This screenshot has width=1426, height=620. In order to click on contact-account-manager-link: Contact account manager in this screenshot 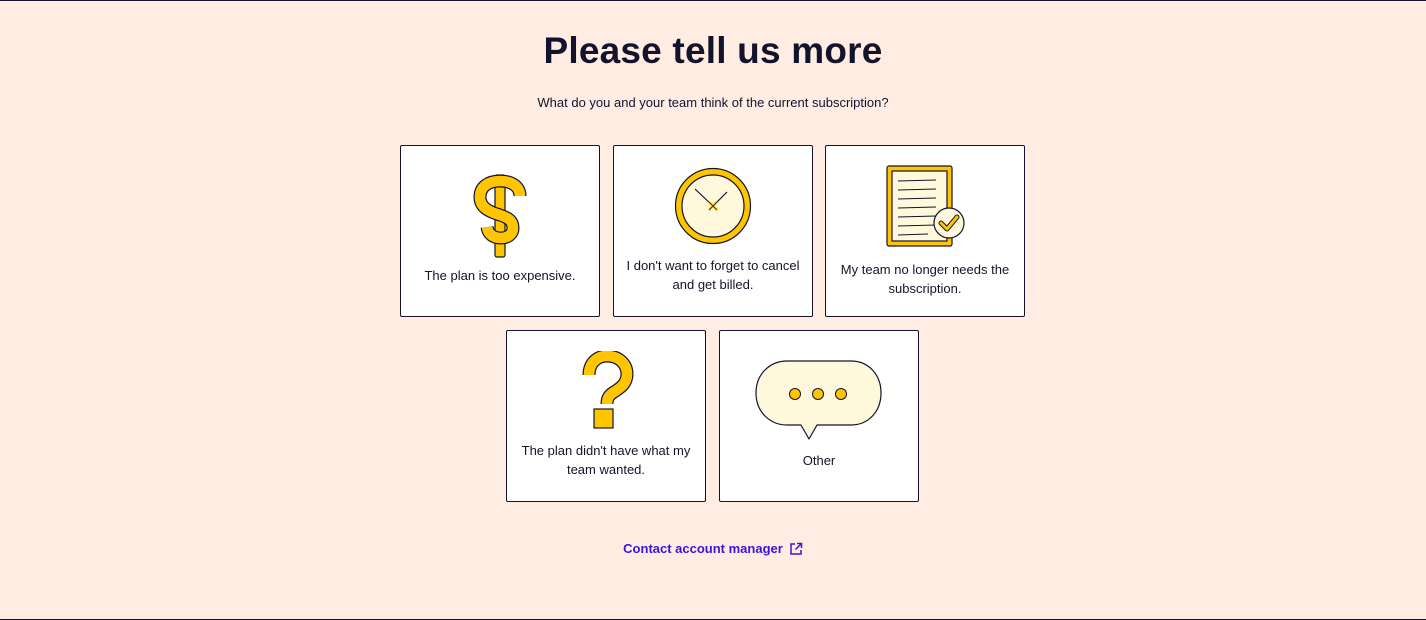, I will do `click(713, 549)`.